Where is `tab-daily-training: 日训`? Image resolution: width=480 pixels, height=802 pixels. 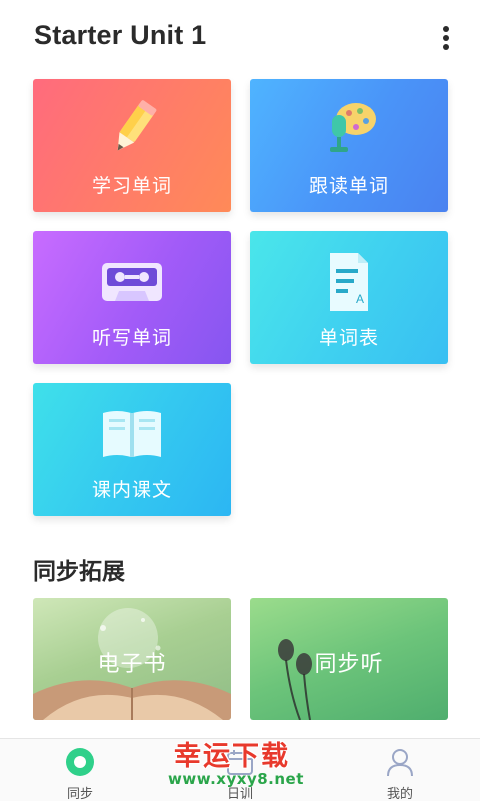
tab-daily-training: 日训 is located at coordinates (240, 770).